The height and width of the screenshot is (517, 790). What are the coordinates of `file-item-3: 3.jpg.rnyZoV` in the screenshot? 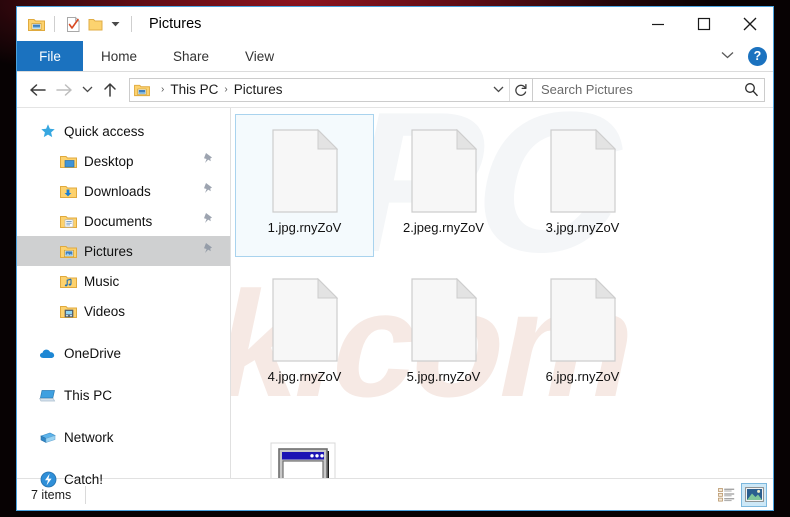 It's located at (582, 185).